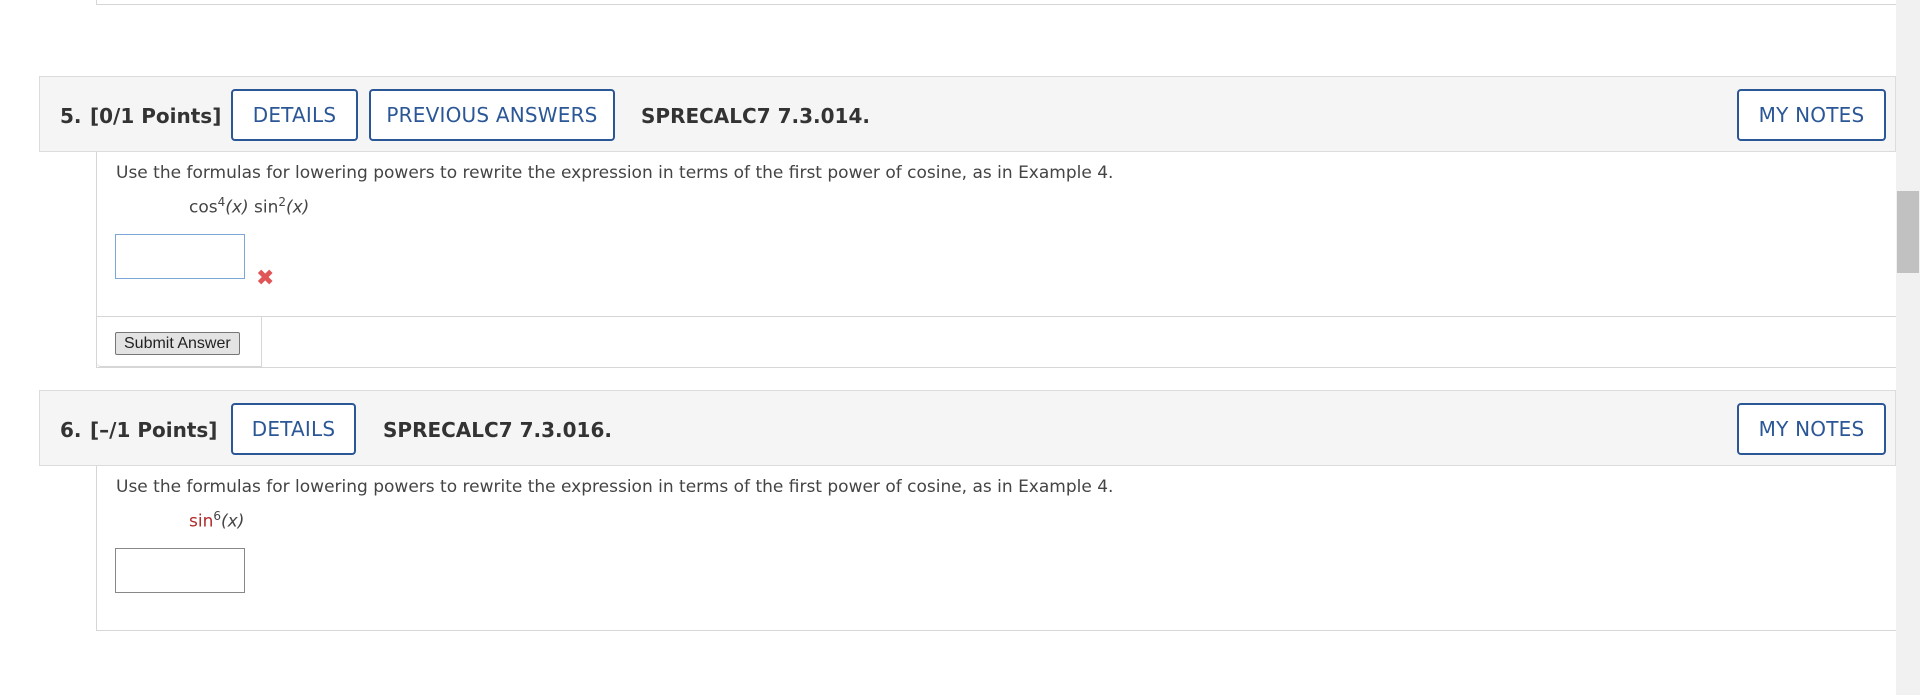  I want to click on submit-answer-button: Submit Answer, so click(177, 343).